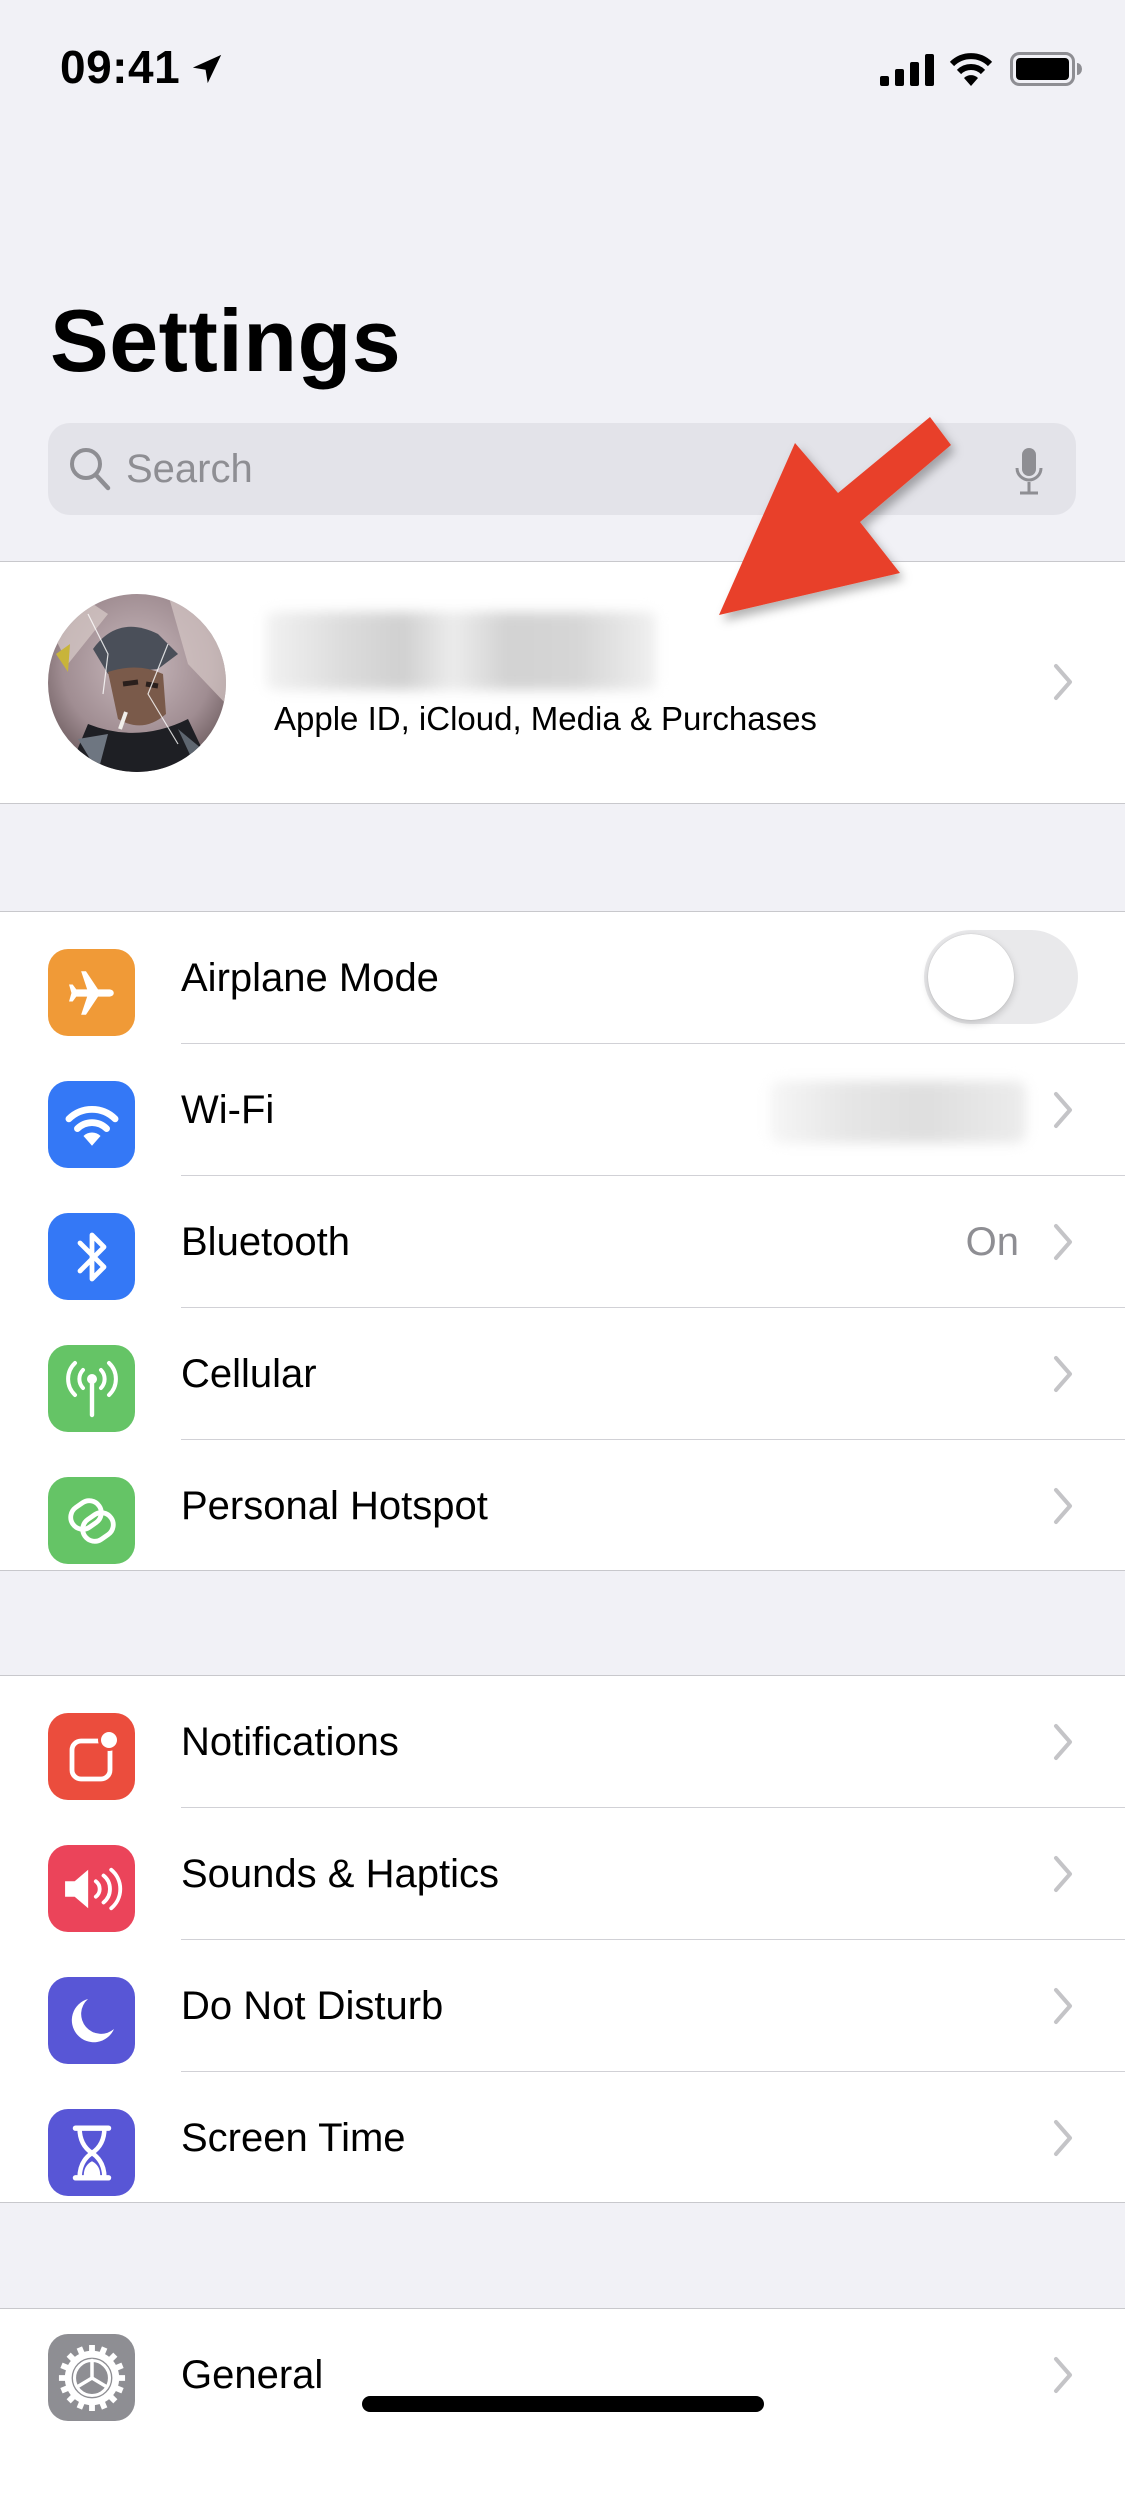 The image size is (1125, 2509). What do you see at coordinates (91, 2152) in the screenshot?
I see `hourglass-icon` at bounding box center [91, 2152].